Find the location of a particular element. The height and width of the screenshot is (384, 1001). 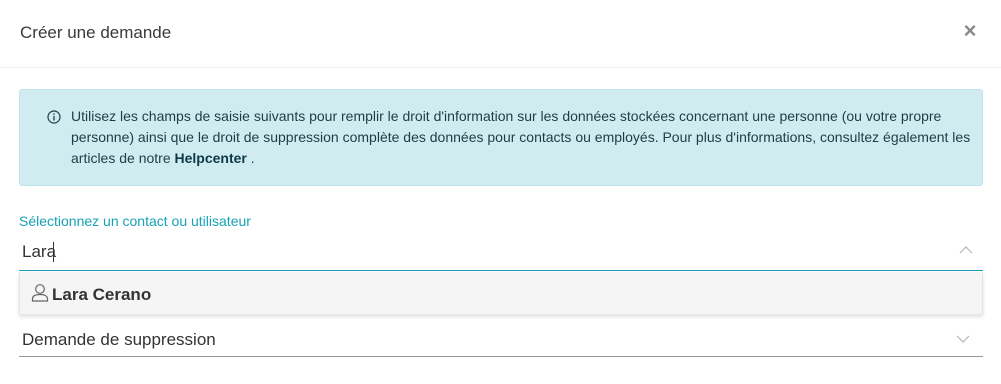

dropdown-option-lara-cerano: Lara Cerano is located at coordinates (501, 293).